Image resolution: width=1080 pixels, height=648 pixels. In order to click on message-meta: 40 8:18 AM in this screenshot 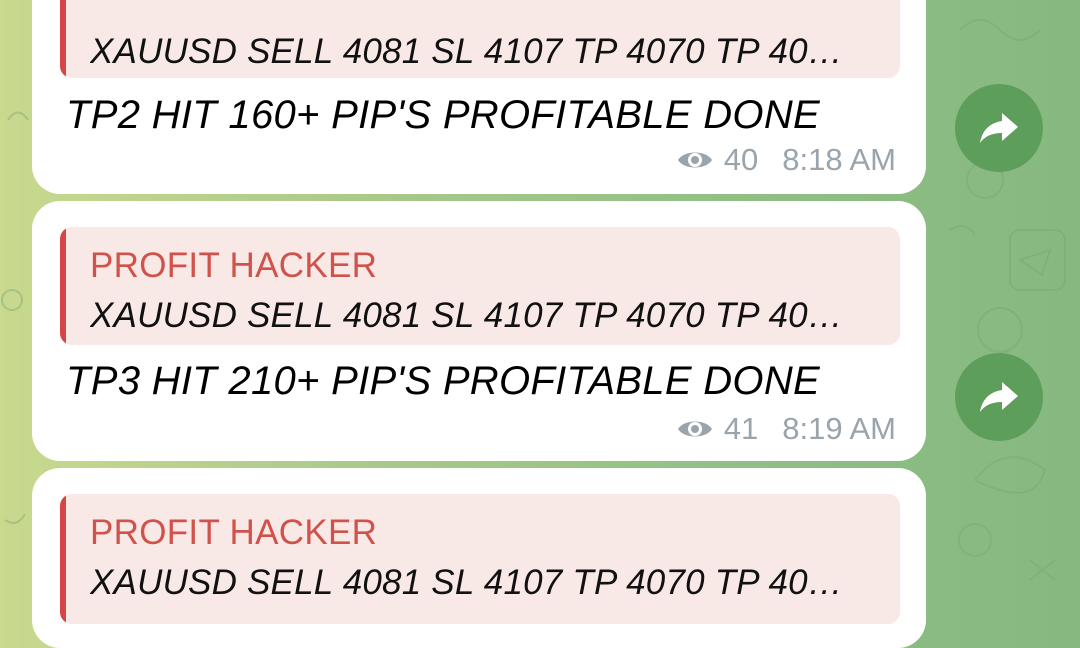, I will do `click(786, 160)`.